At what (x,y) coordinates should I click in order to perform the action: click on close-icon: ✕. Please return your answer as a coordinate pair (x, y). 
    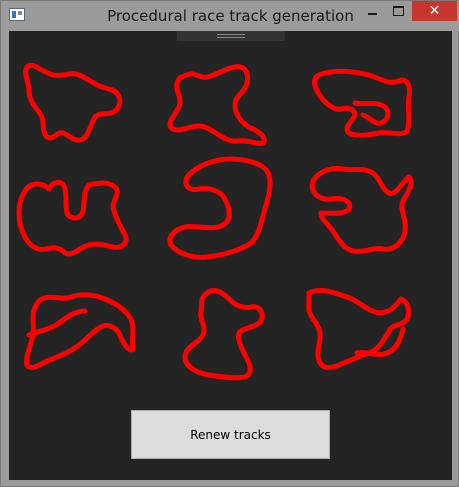
    Looking at the image, I should click on (434, 11).